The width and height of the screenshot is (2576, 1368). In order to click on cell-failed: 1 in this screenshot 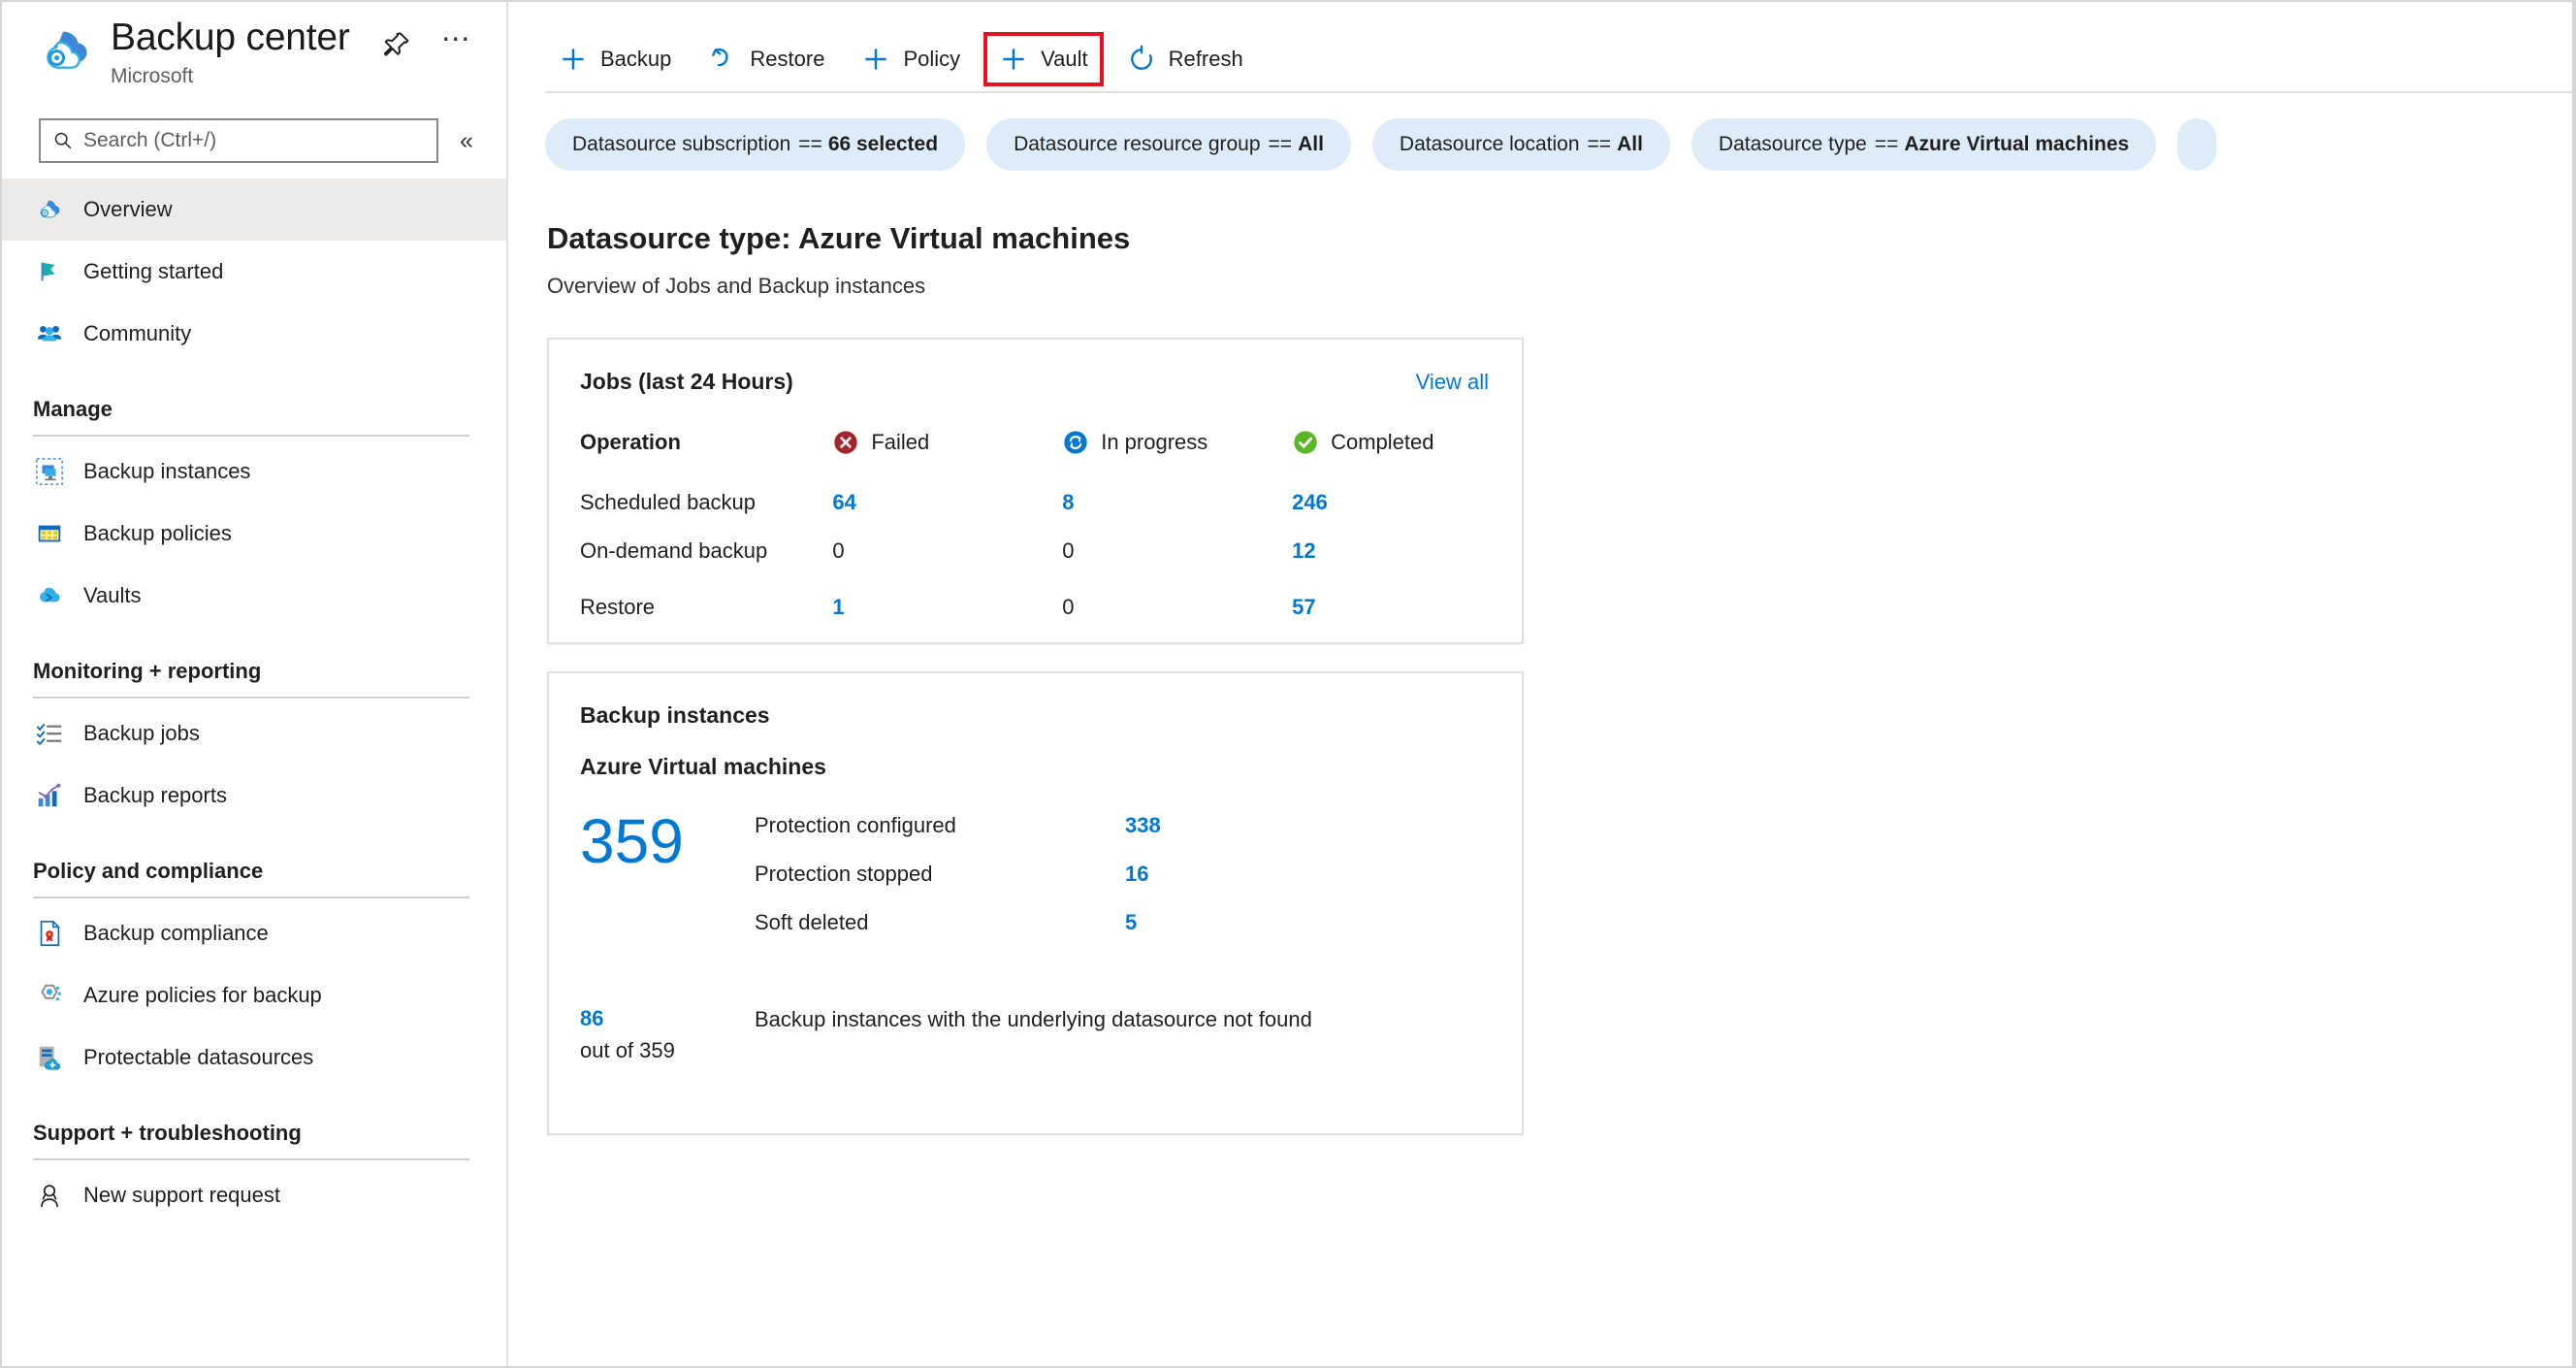, I will do `click(947, 607)`.